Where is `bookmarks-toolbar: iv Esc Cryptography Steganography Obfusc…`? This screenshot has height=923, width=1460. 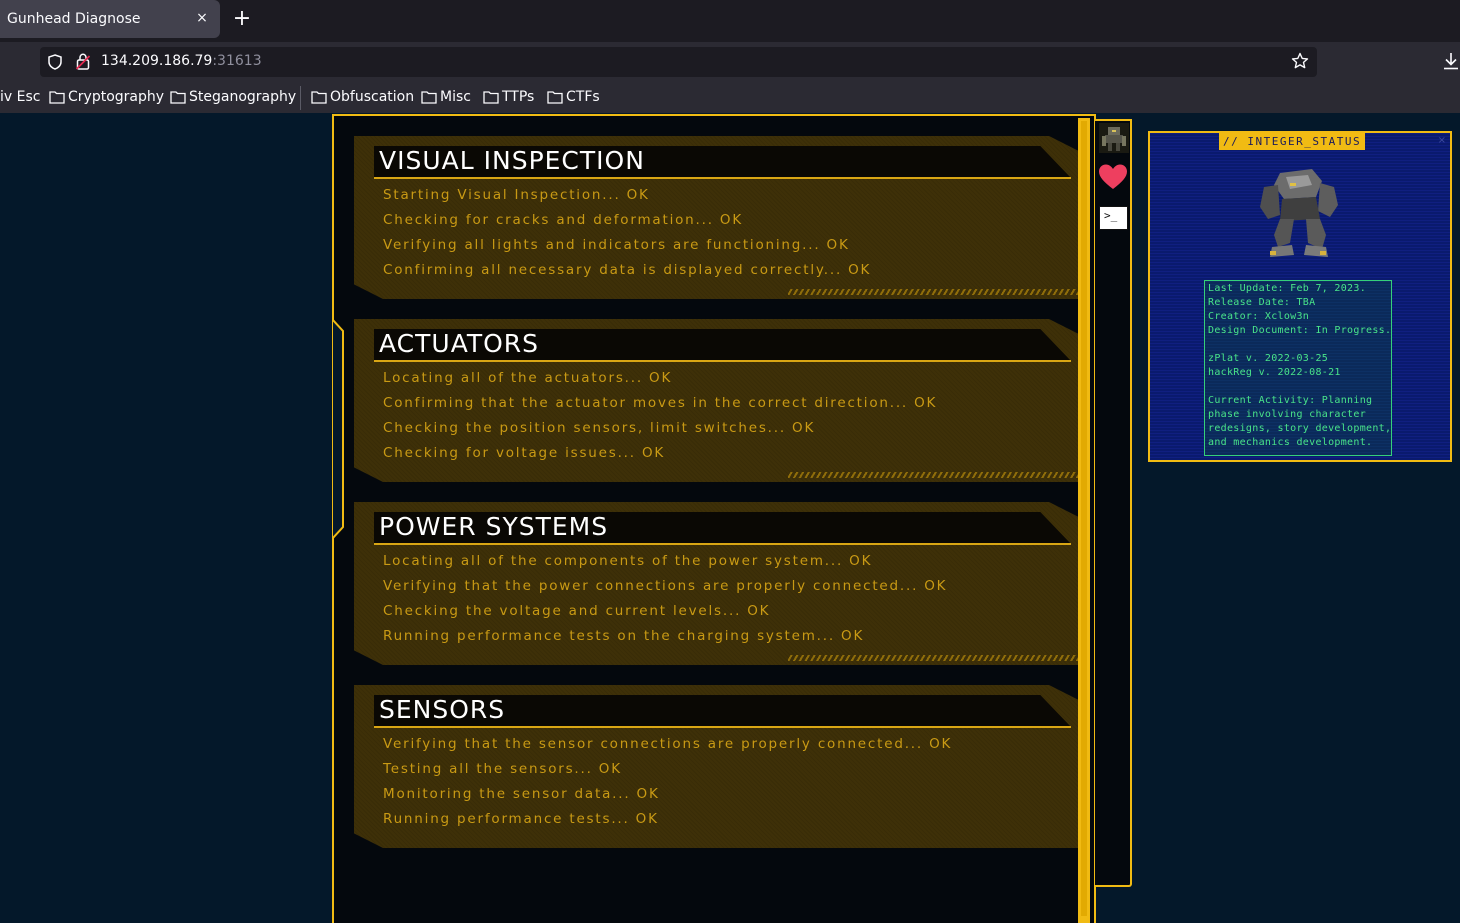
bookmarks-toolbar: iv Esc Cryptography Steganography Obfusc… is located at coordinates (730, 97).